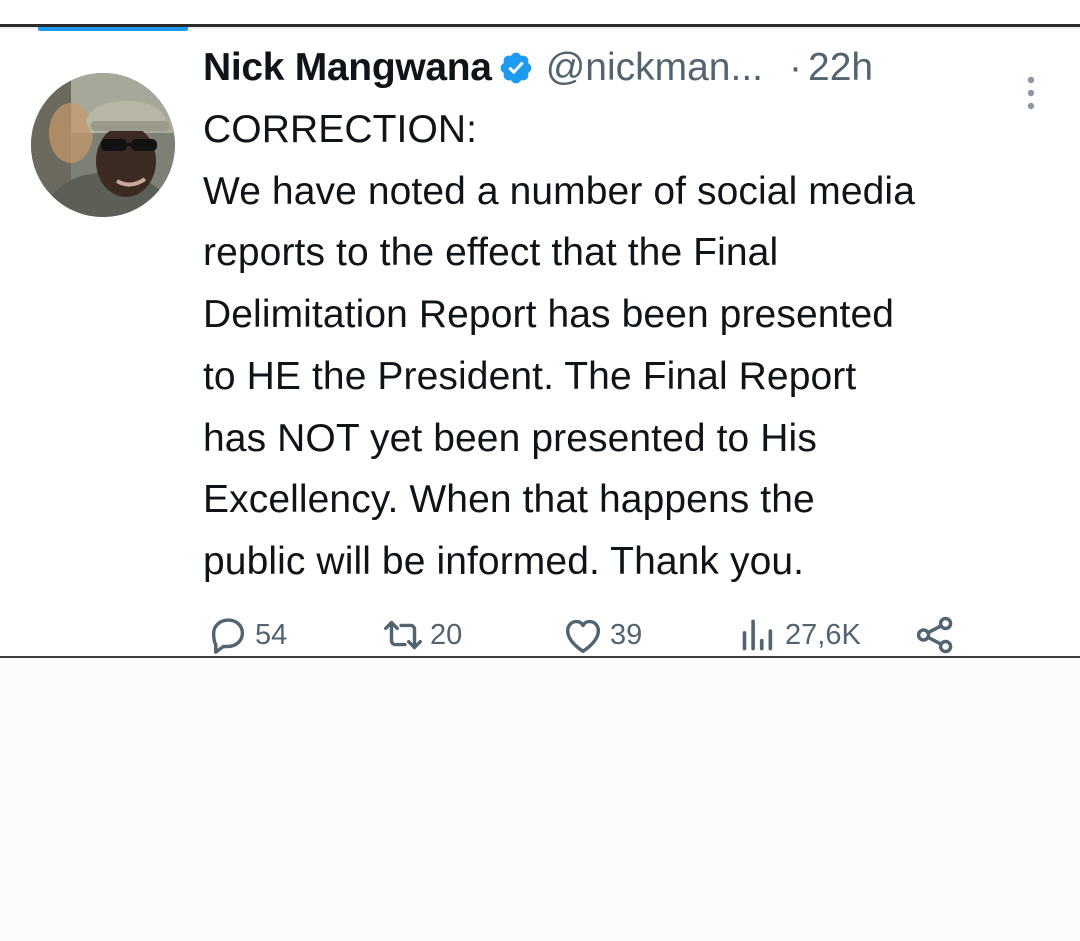 This screenshot has height=941, width=1080. I want to click on reply-icon, so click(228, 636).